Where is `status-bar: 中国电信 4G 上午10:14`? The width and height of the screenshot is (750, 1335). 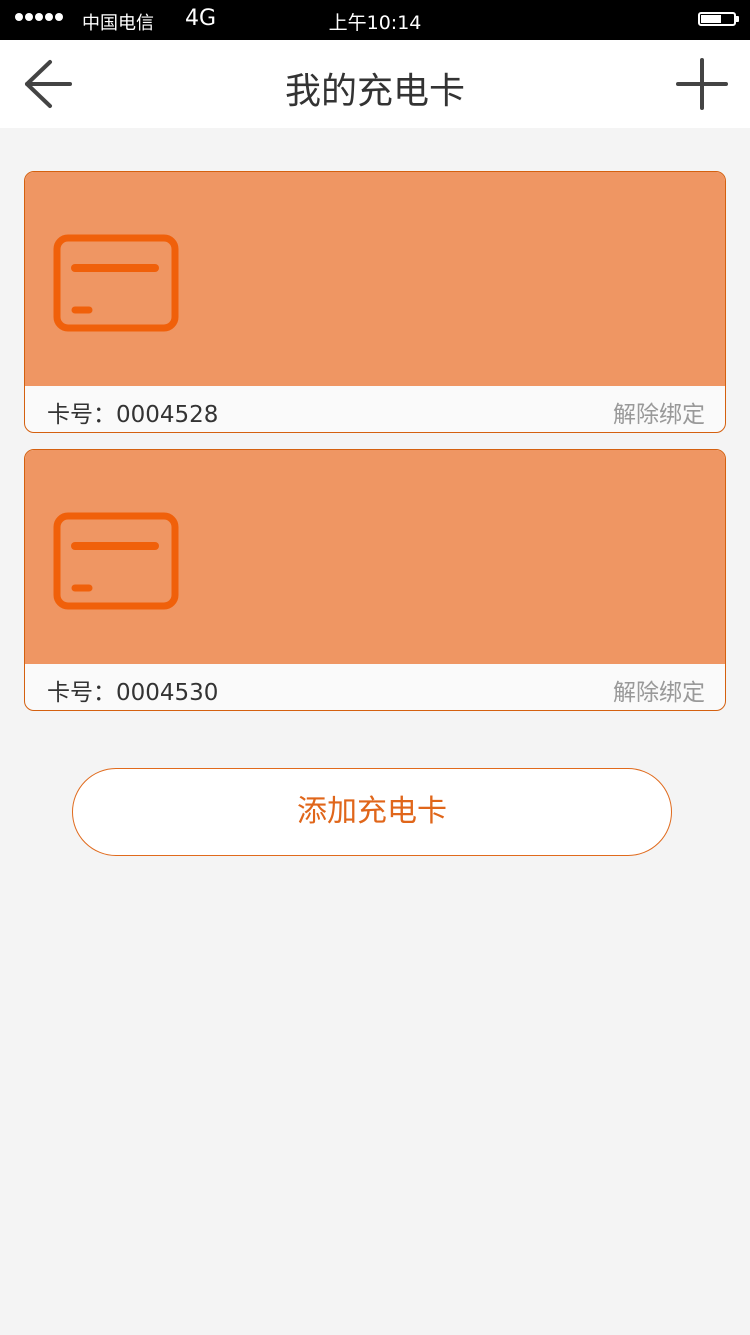
status-bar: 中国电信 4G 上午10:14 is located at coordinates (375, 20).